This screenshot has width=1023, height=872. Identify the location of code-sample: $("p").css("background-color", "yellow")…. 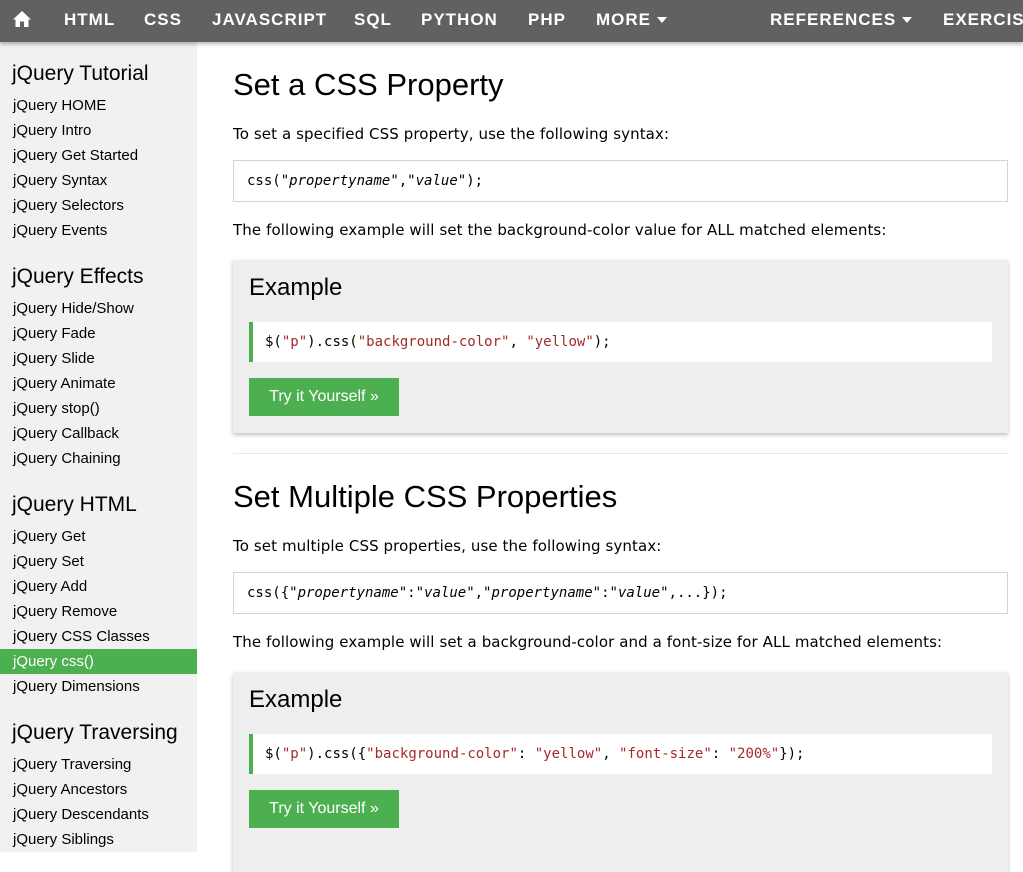
(620, 342).